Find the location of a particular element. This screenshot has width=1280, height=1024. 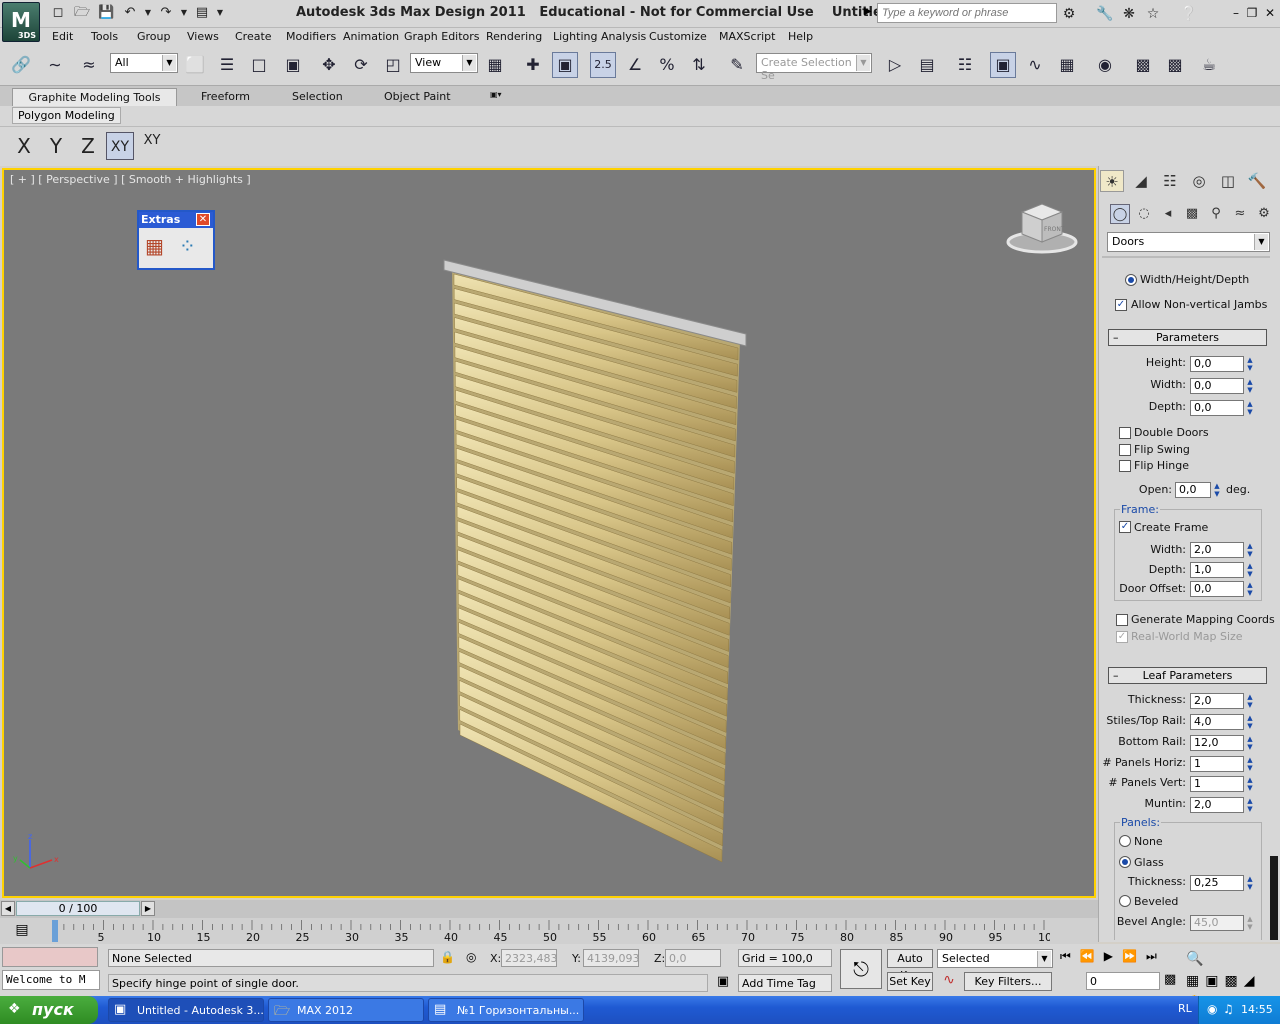

width-field: 0,0 is located at coordinates (1217, 386).